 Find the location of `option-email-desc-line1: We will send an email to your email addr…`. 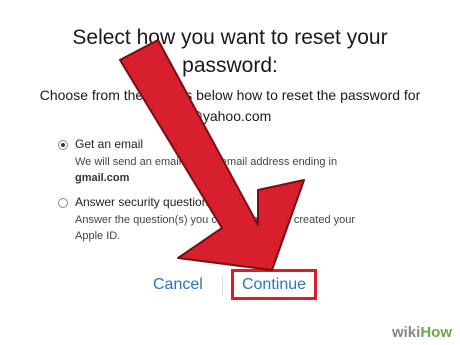

option-email-desc-line1: We will send an email to your email addr… is located at coordinates (206, 162).